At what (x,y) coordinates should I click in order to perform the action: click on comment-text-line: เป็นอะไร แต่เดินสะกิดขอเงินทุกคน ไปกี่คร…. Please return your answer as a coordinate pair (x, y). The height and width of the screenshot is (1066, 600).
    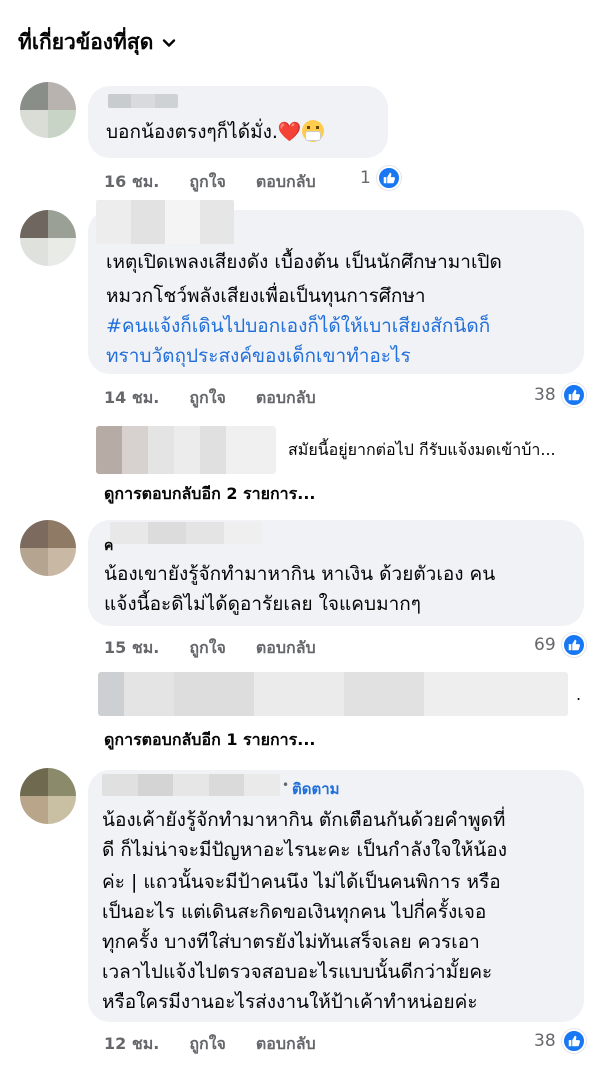
    Looking at the image, I should click on (294, 912).